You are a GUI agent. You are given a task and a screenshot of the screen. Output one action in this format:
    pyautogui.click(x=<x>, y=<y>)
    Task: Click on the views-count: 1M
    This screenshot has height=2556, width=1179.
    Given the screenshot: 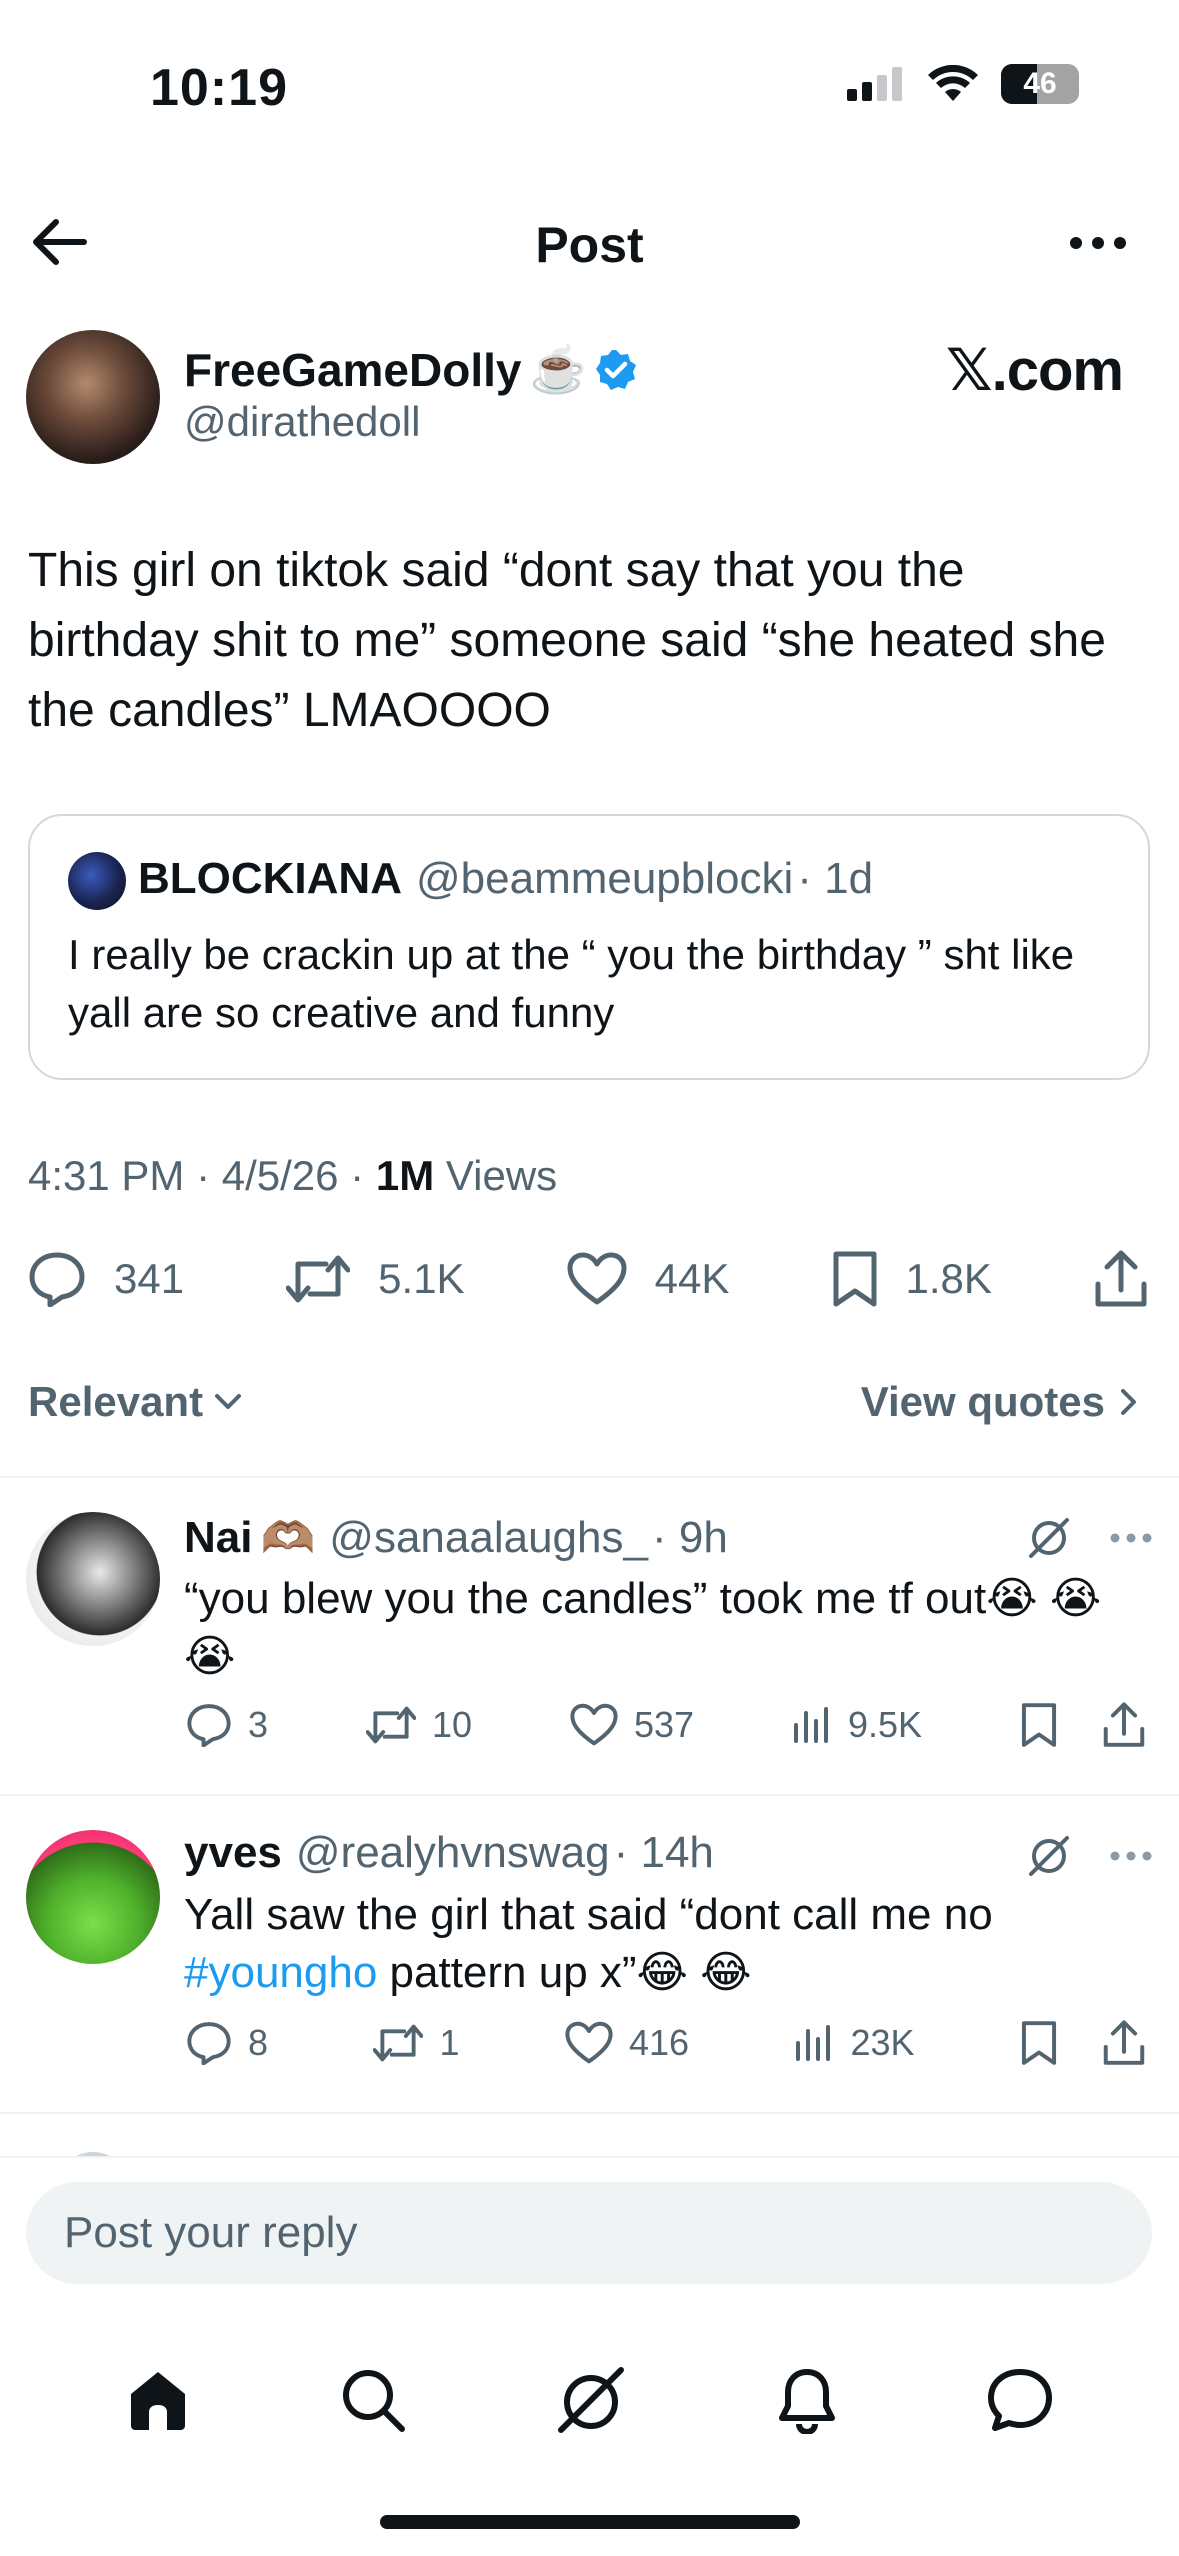 What is the action you would take?
    pyautogui.click(x=405, y=1175)
    